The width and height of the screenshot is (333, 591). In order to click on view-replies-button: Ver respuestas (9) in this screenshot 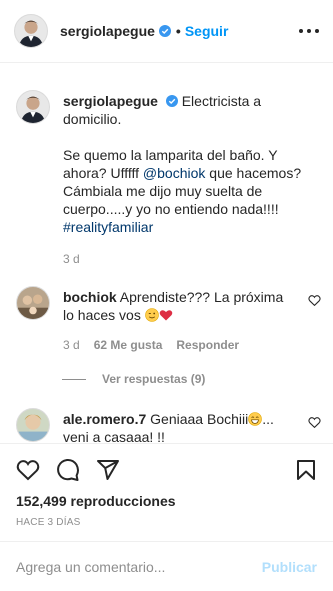, I will do `click(133, 379)`.